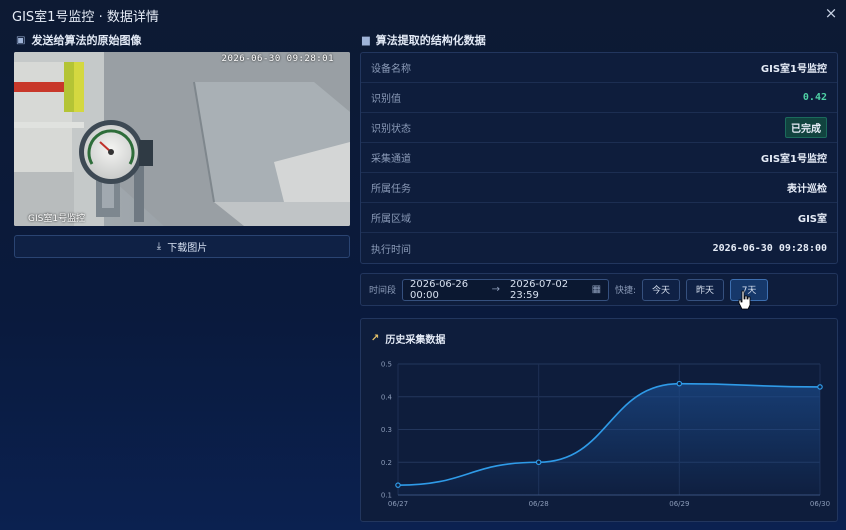 The height and width of the screenshot is (530, 846). Describe the element at coordinates (386, 463) in the screenshot. I see `y-tick-label: 0.2` at that location.